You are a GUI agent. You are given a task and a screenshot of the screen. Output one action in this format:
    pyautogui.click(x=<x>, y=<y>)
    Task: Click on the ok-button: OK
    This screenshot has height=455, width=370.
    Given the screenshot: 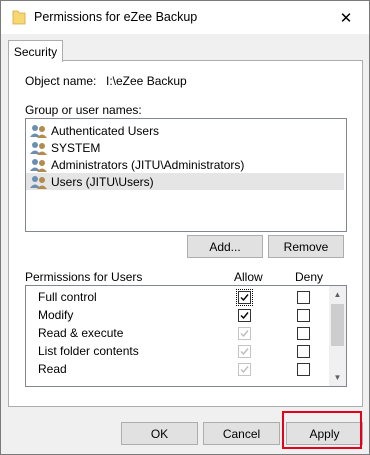 What is the action you would take?
    pyautogui.click(x=159, y=433)
    